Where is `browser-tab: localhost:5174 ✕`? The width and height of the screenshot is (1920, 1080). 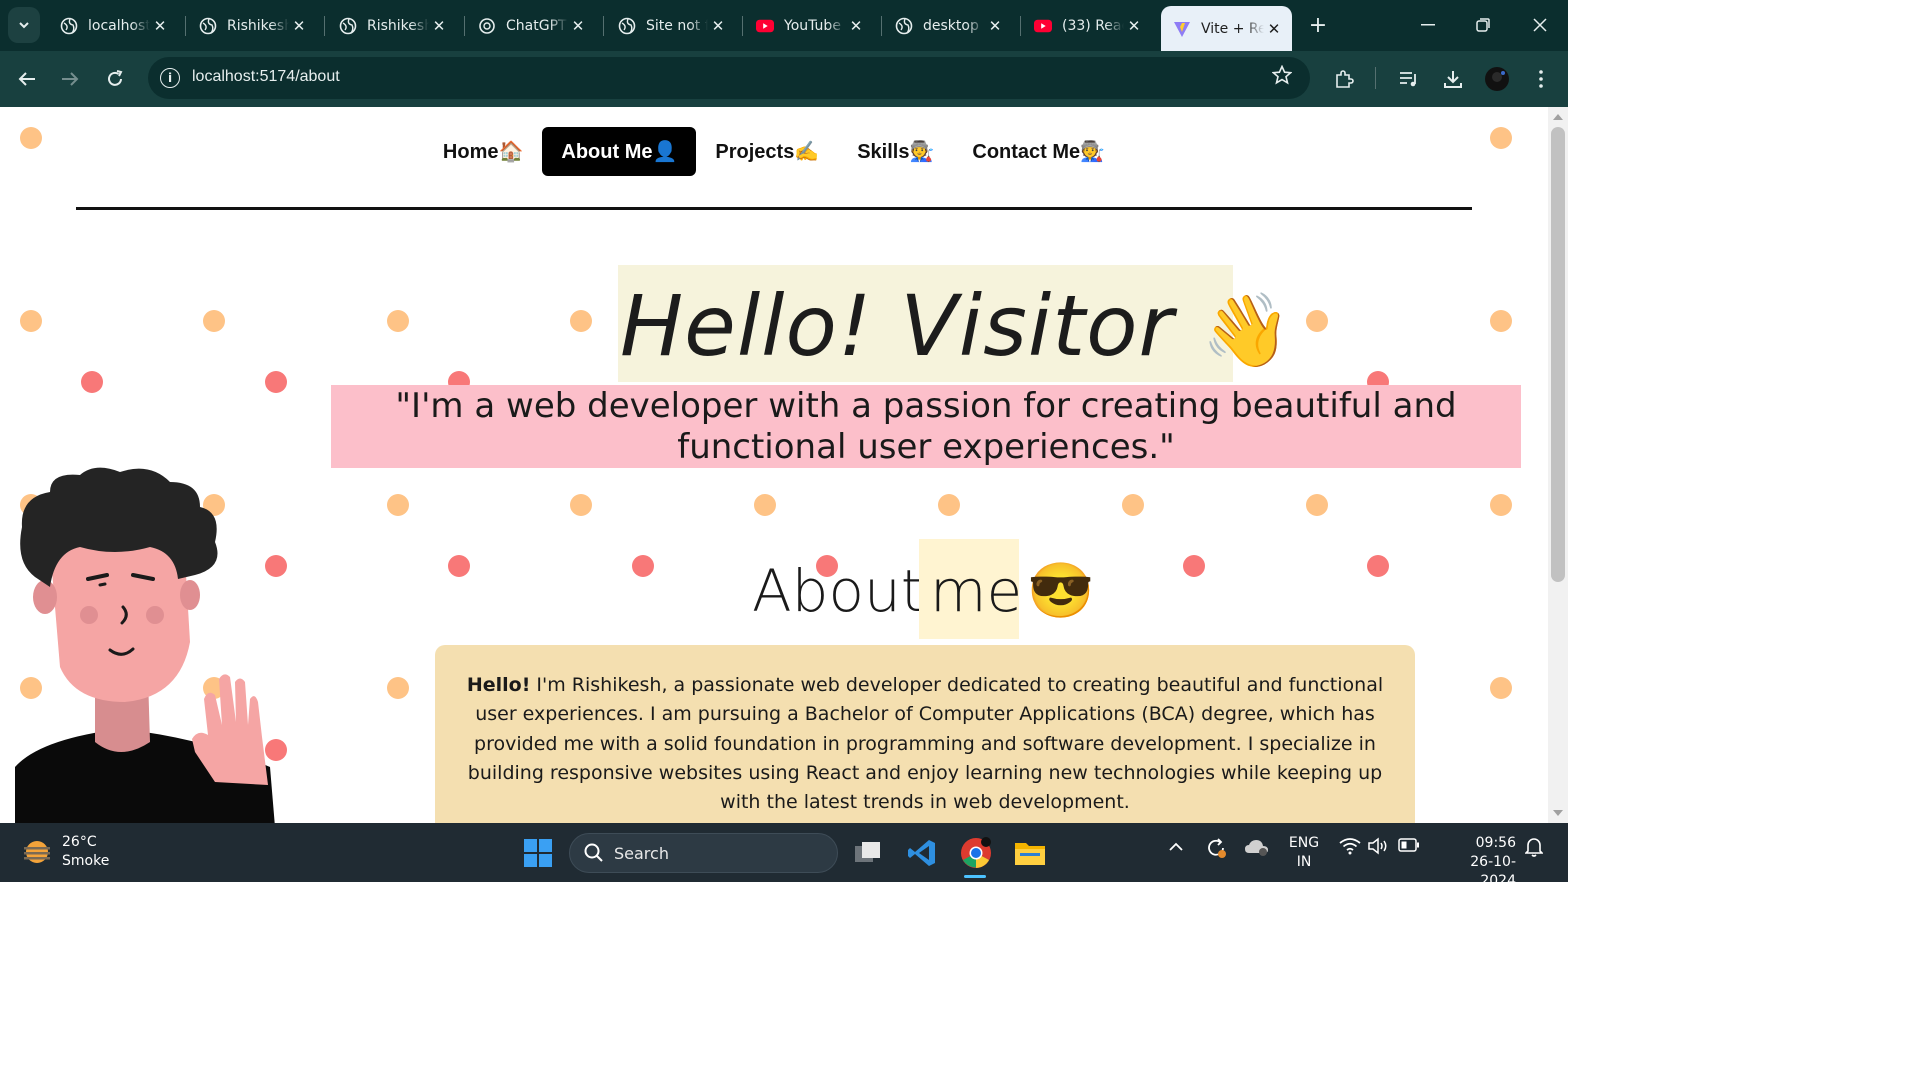
browser-tab: localhost:5174 ✕ is located at coordinates (113, 26).